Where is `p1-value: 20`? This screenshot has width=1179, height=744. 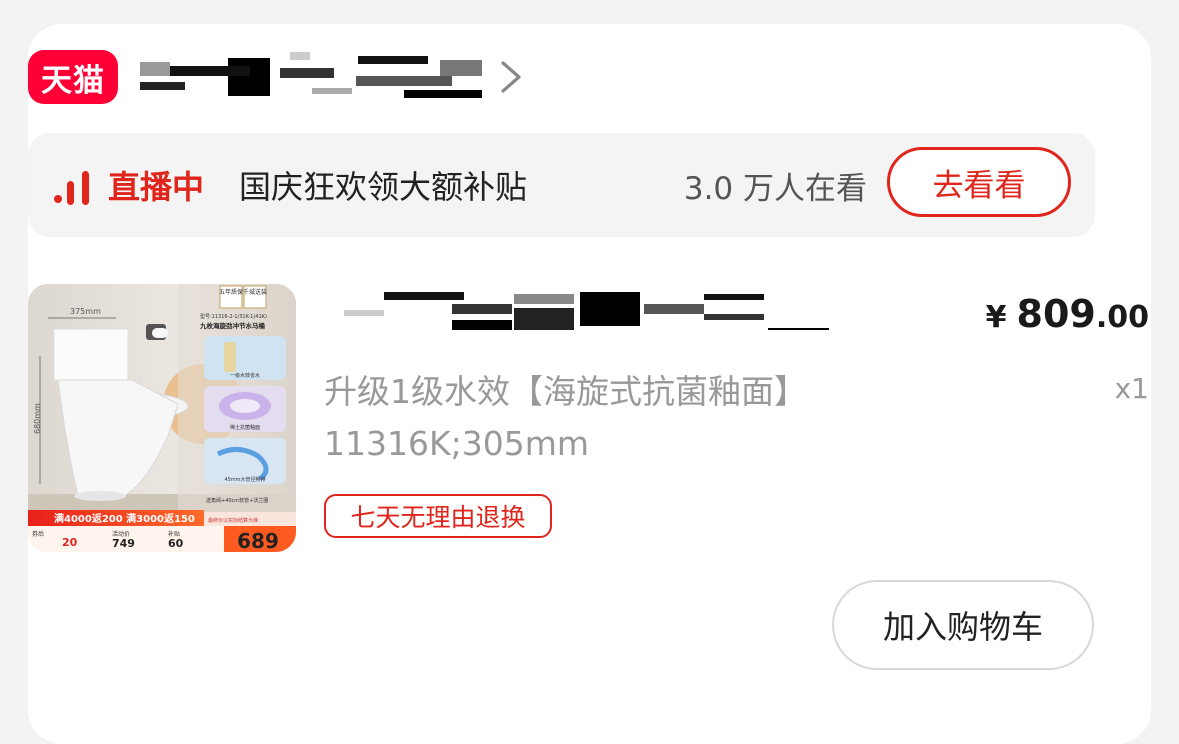 p1-value: 20 is located at coordinates (70, 542).